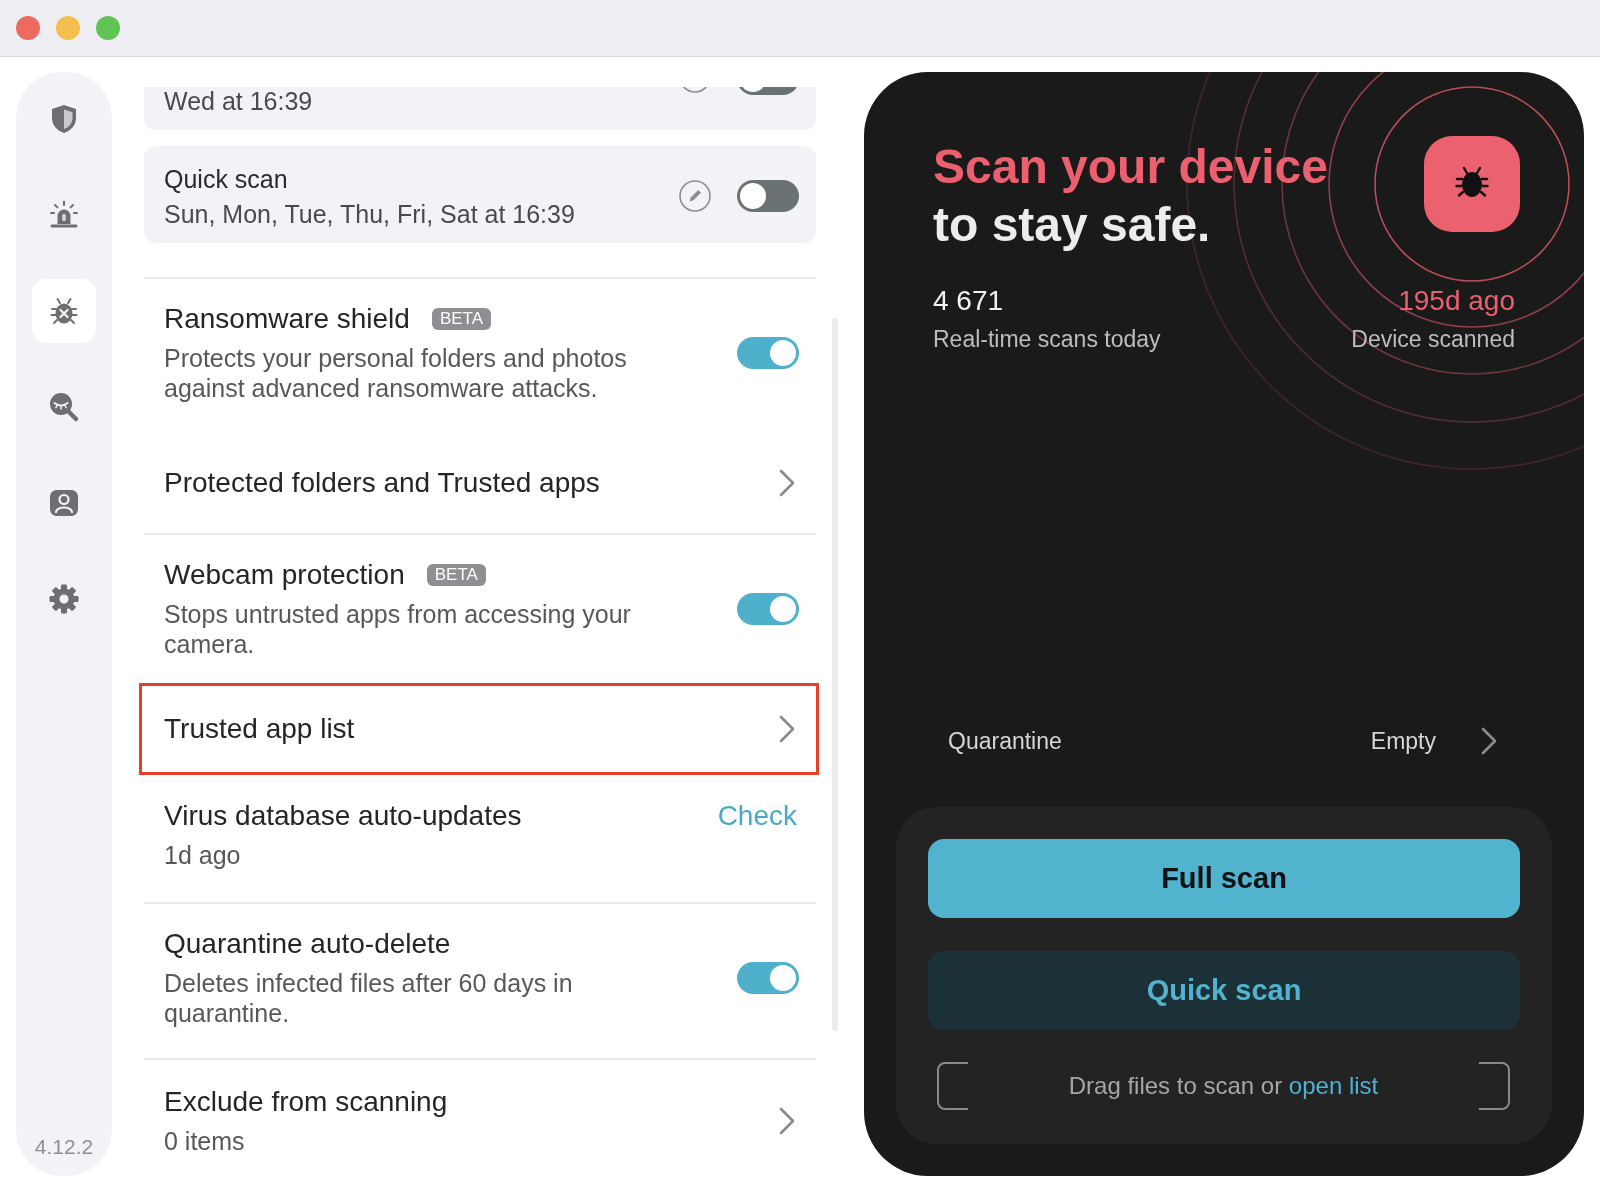 The image size is (1600, 1192). What do you see at coordinates (226, 179) in the screenshot?
I see `schedule-title: Quick scan` at bounding box center [226, 179].